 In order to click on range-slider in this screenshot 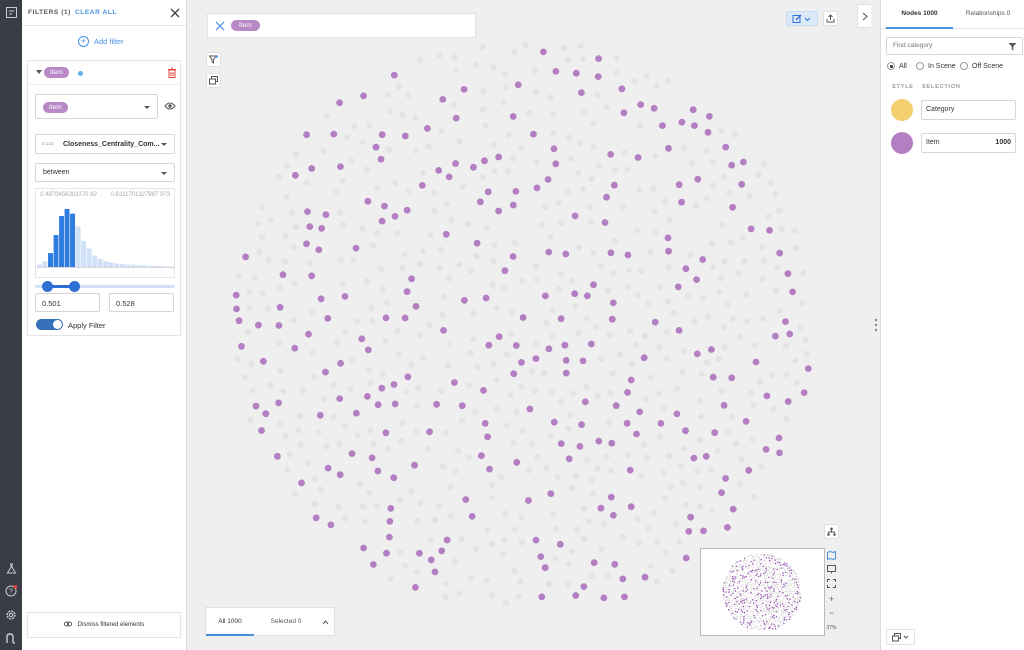, I will do `click(105, 286)`.